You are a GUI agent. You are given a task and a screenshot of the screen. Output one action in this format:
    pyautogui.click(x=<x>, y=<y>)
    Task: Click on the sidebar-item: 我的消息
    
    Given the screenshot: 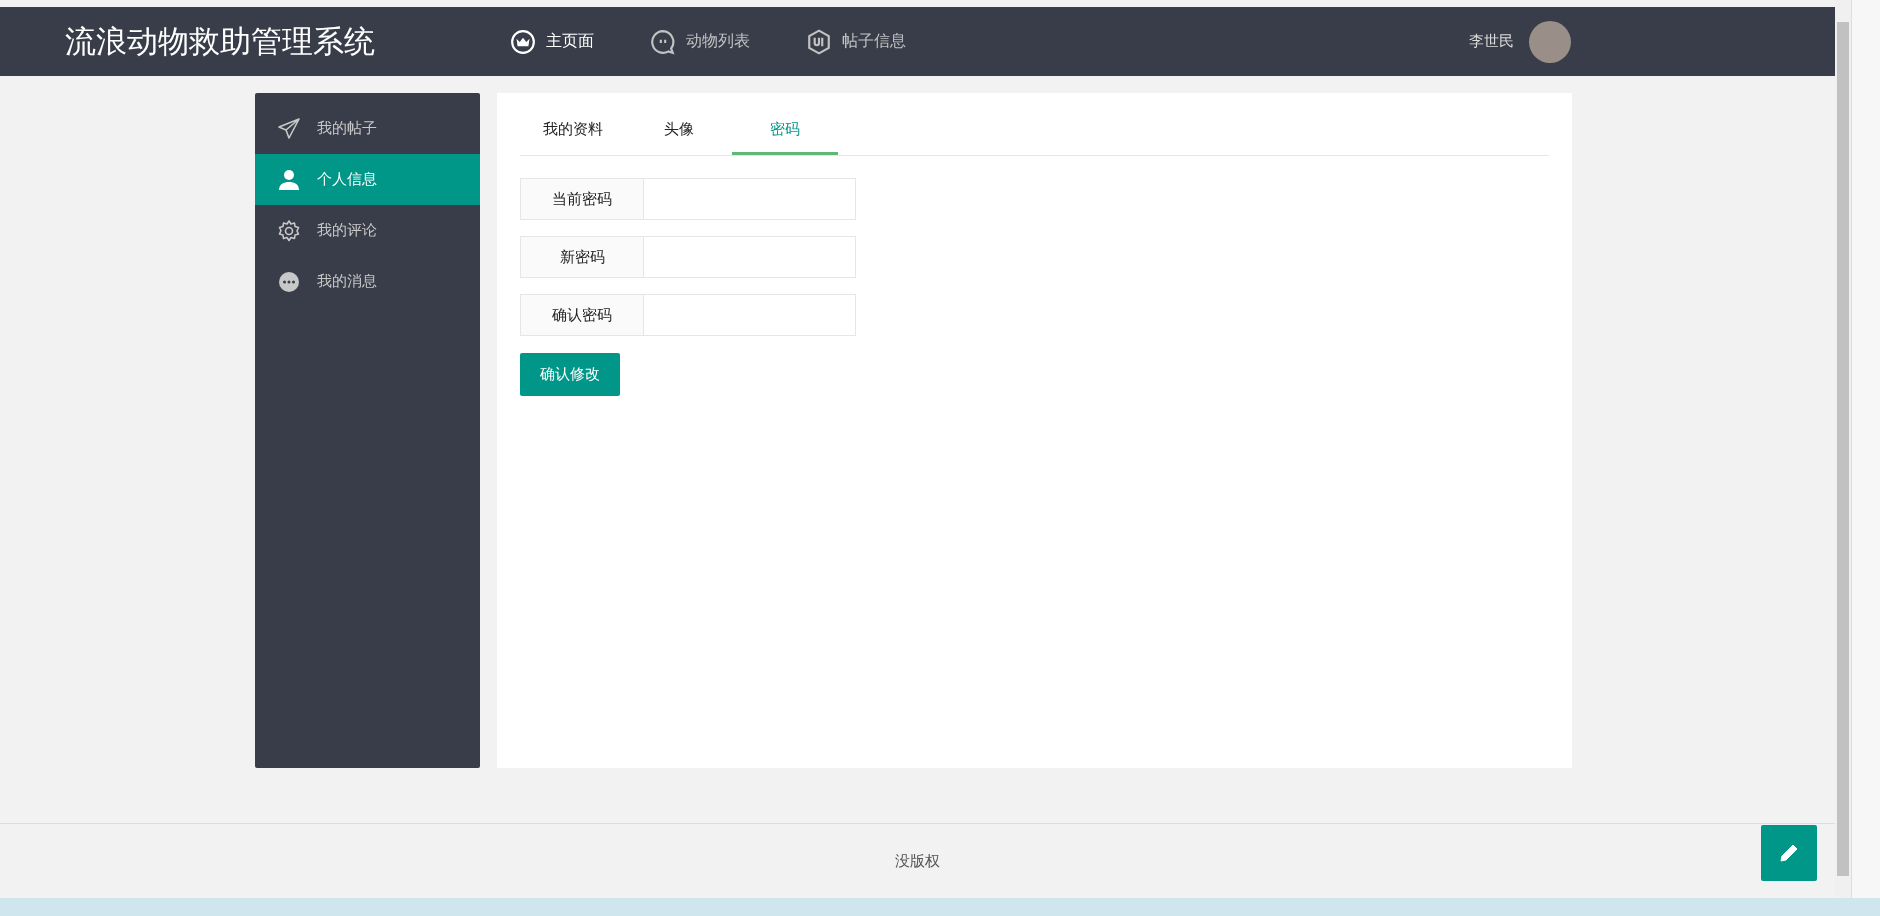 What is the action you would take?
    pyautogui.click(x=367, y=281)
    